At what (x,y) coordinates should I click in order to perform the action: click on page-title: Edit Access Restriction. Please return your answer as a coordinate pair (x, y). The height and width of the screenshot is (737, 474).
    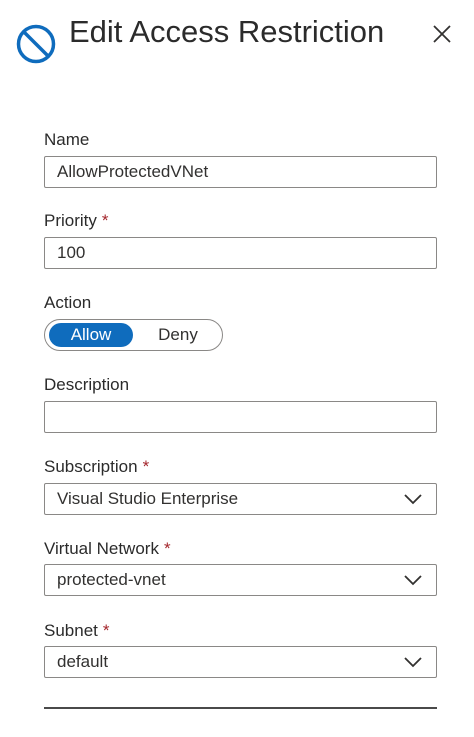
    Looking at the image, I should click on (227, 31).